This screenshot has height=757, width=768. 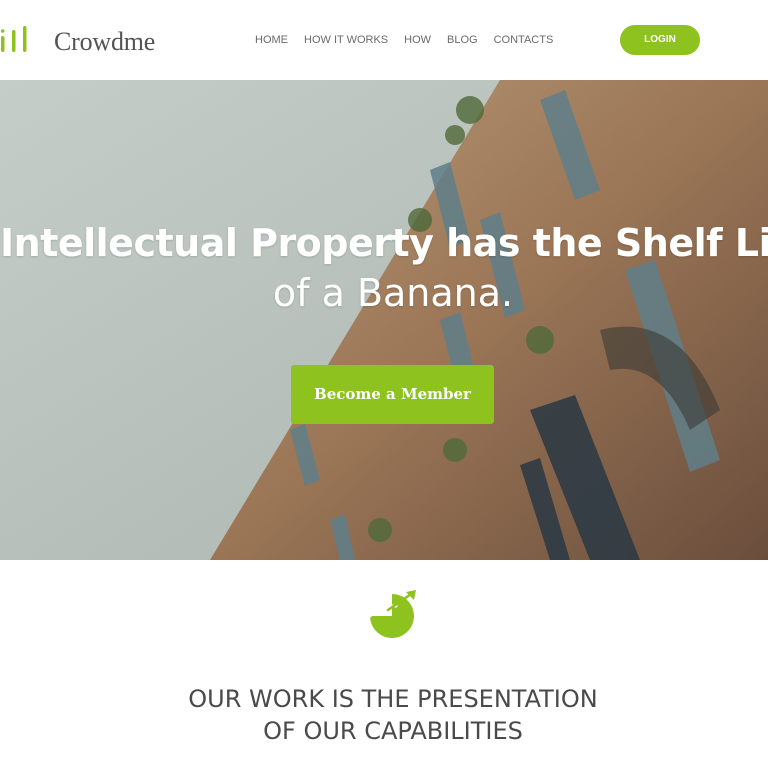 I want to click on become-member-button: Become a Member, so click(x=392, y=394).